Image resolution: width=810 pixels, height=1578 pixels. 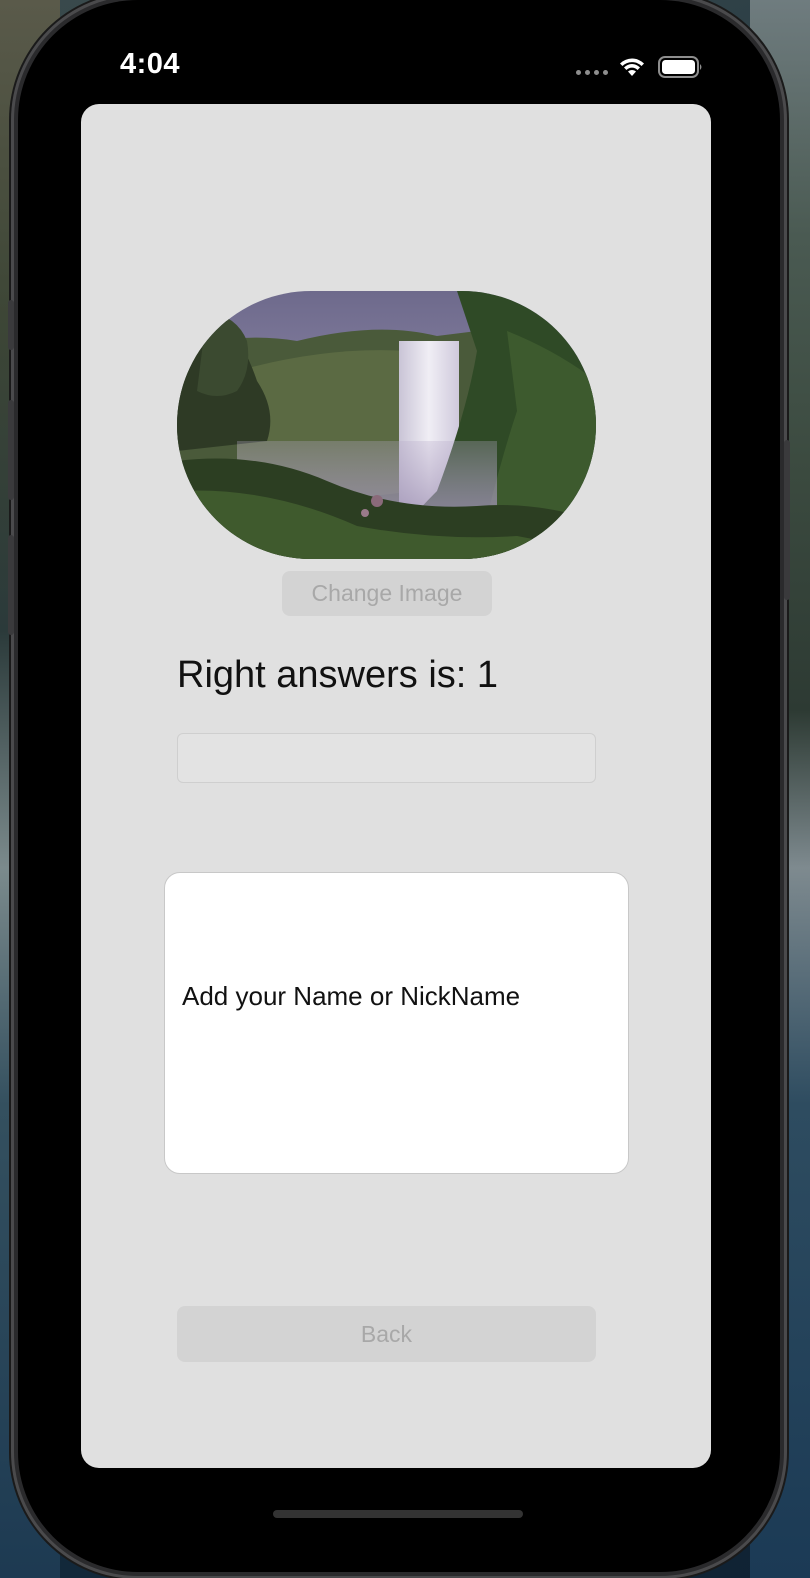 What do you see at coordinates (11, 585) in the screenshot?
I see `volume-down-button` at bounding box center [11, 585].